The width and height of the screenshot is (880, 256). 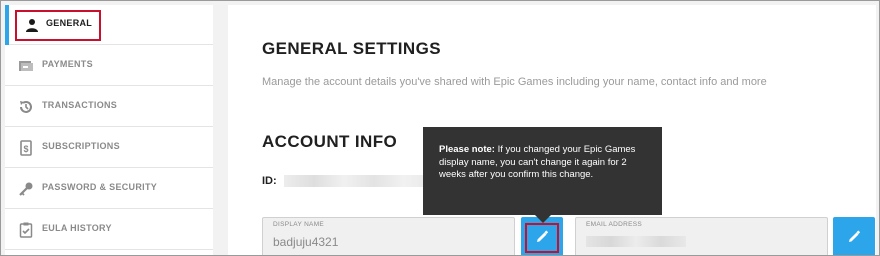 What do you see at coordinates (388, 236) in the screenshot?
I see `display-name-field: DISPLAY NAME badjuju4321` at bounding box center [388, 236].